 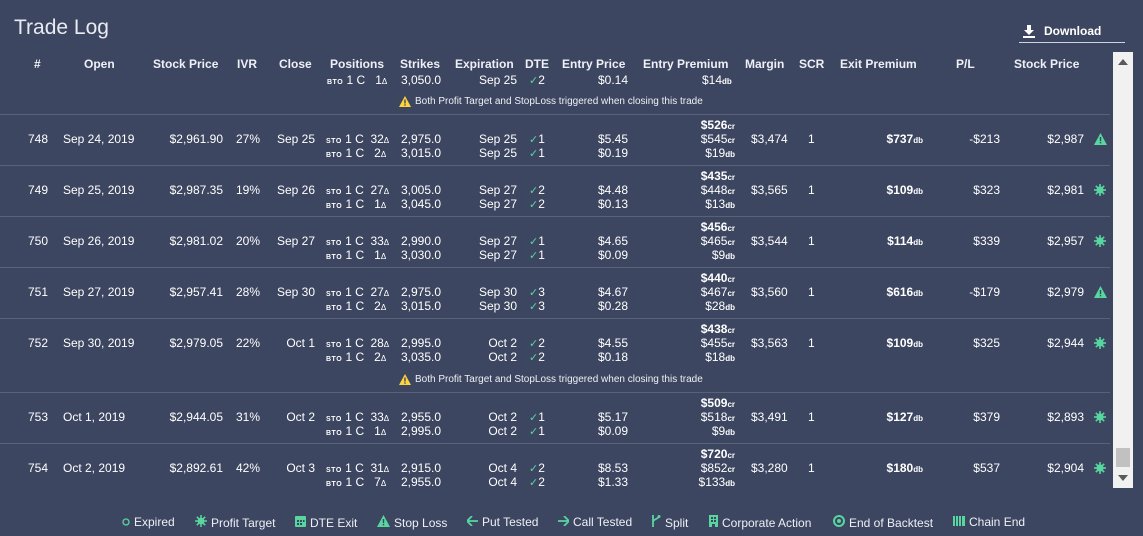 What do you see at coordinates (717, 403) in the screenshot?
I see `net-premium: $509cr` at bounding box center [717, 403].